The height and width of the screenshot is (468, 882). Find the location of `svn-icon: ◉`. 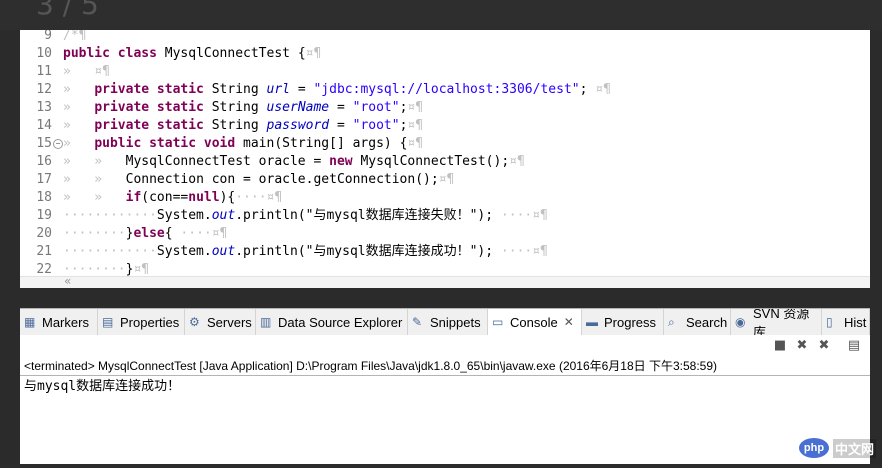

svn-icon: ◉ is located at coordinates (740, 322).